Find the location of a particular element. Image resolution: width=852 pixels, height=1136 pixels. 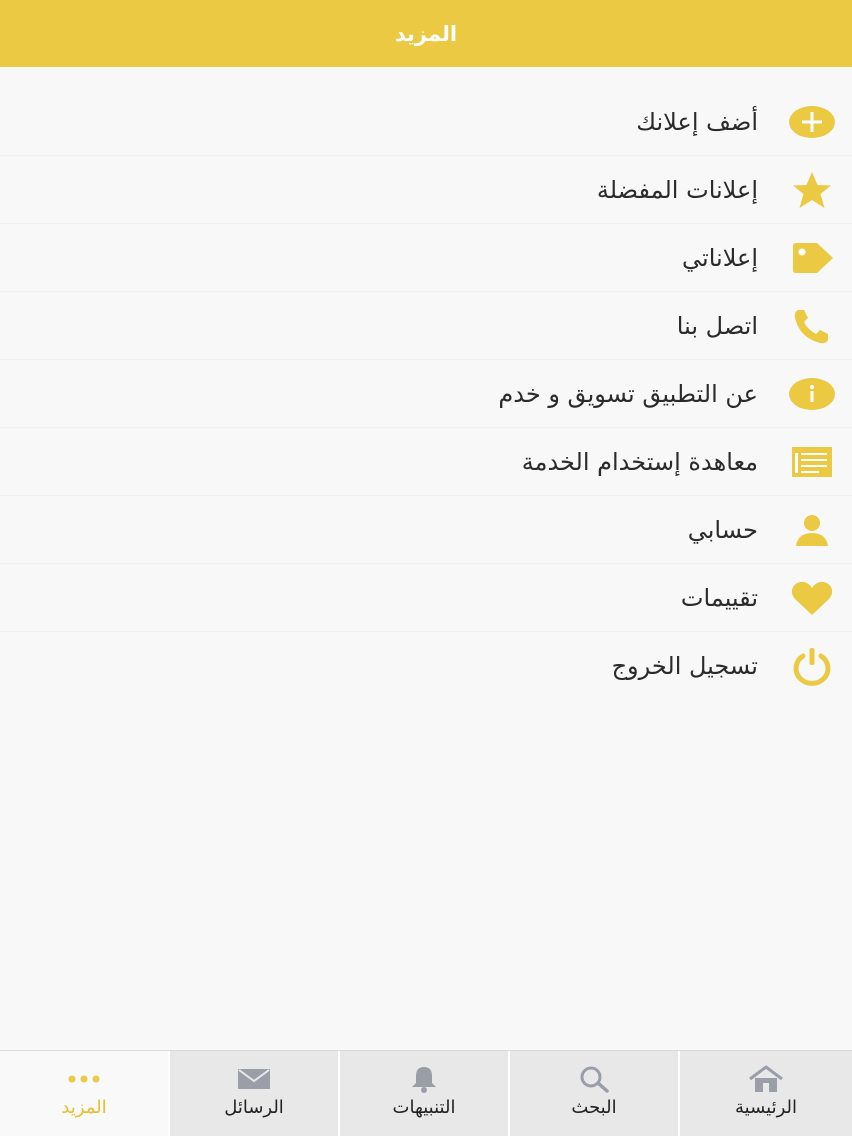

menu-item-label: تسجيل الخروج is located at coordinates (684, 666).